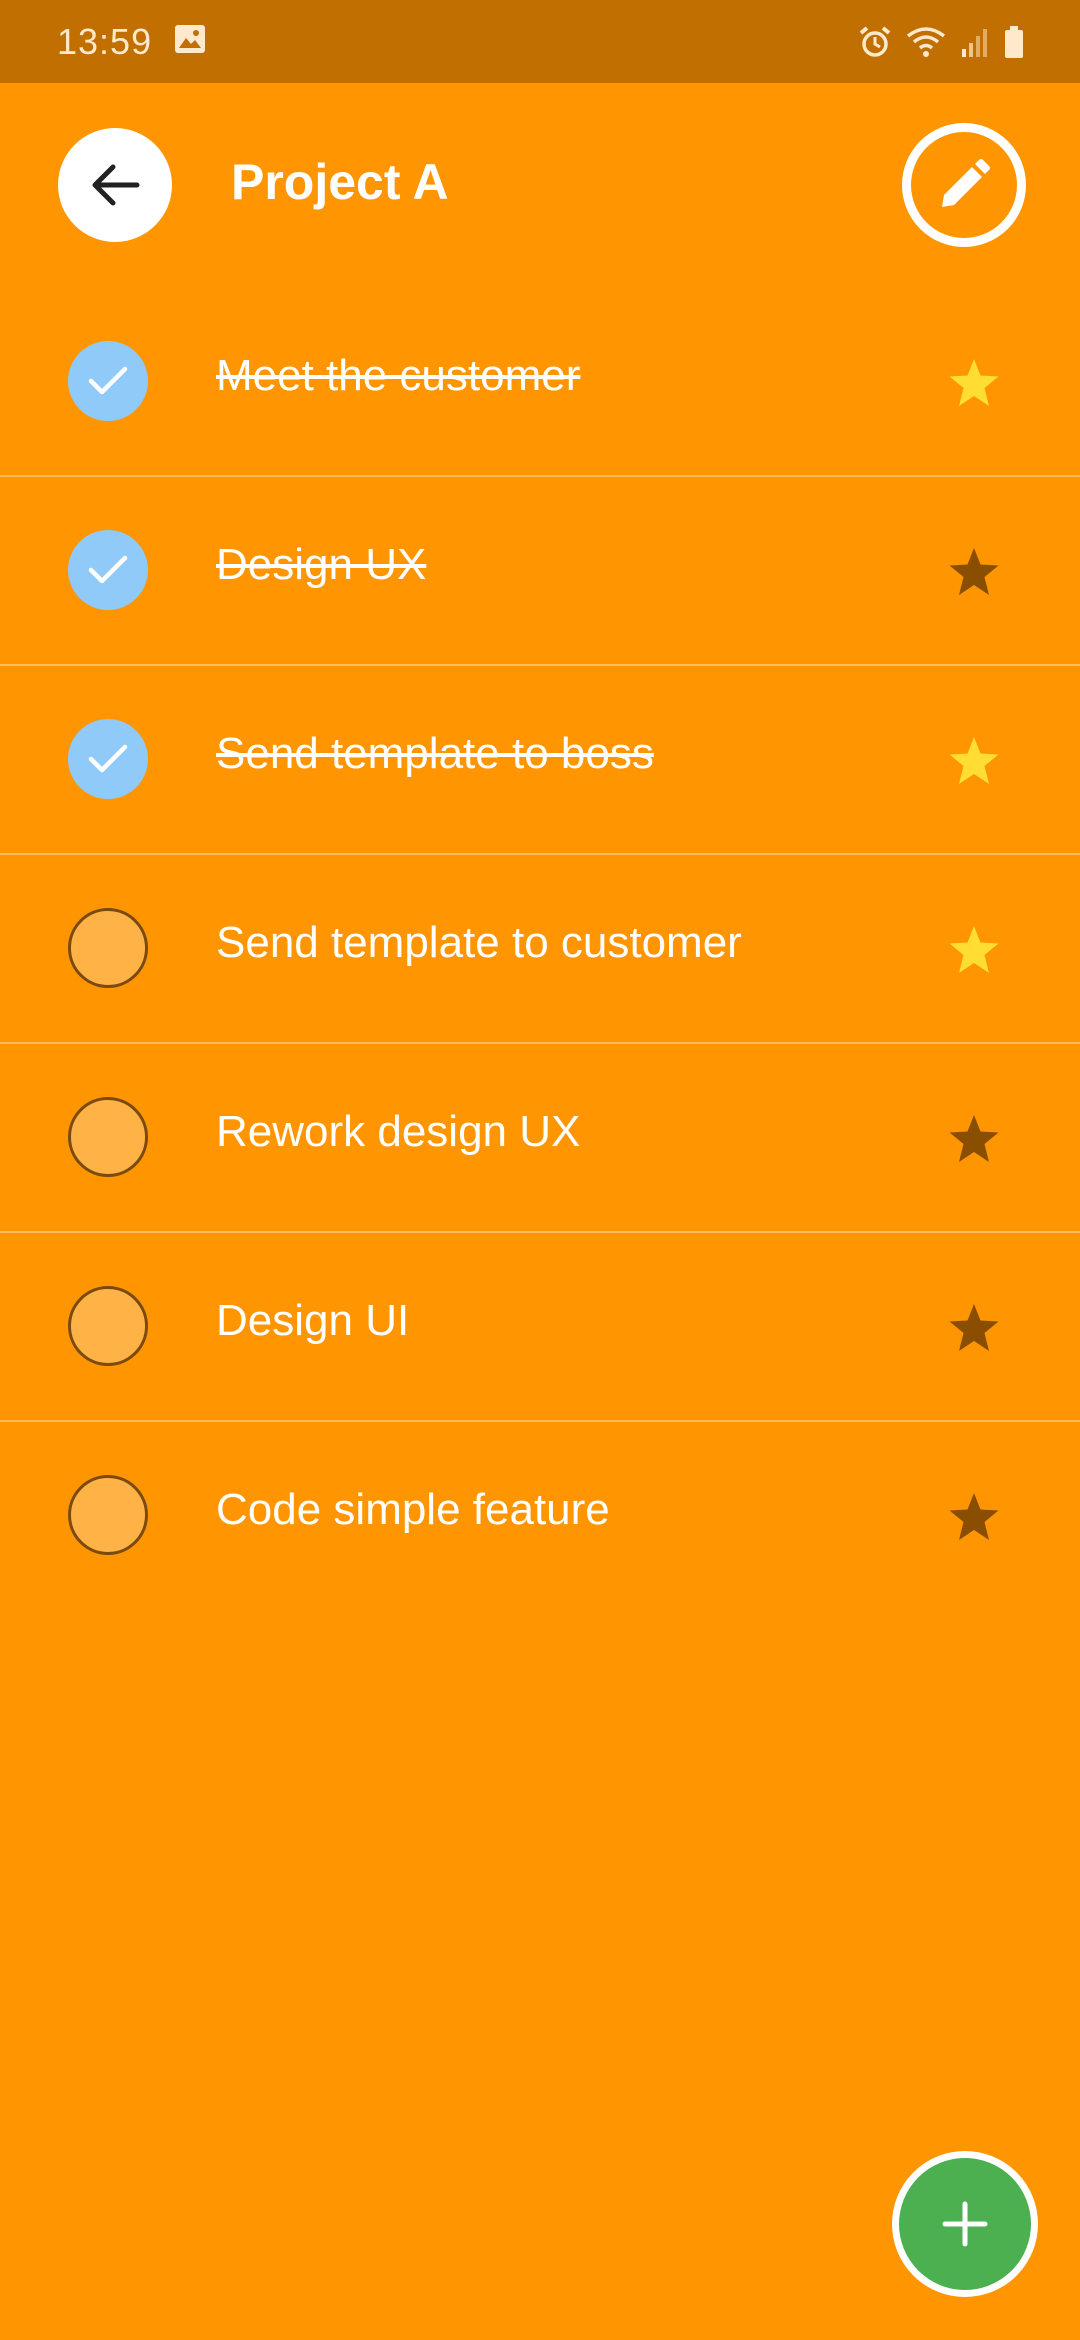 Image resolution: width=1080 pixels, height=2340 pixels. Describe the element at coordinates (105, 41) in the screenshot. I see `status-time: 13:59` at that location.